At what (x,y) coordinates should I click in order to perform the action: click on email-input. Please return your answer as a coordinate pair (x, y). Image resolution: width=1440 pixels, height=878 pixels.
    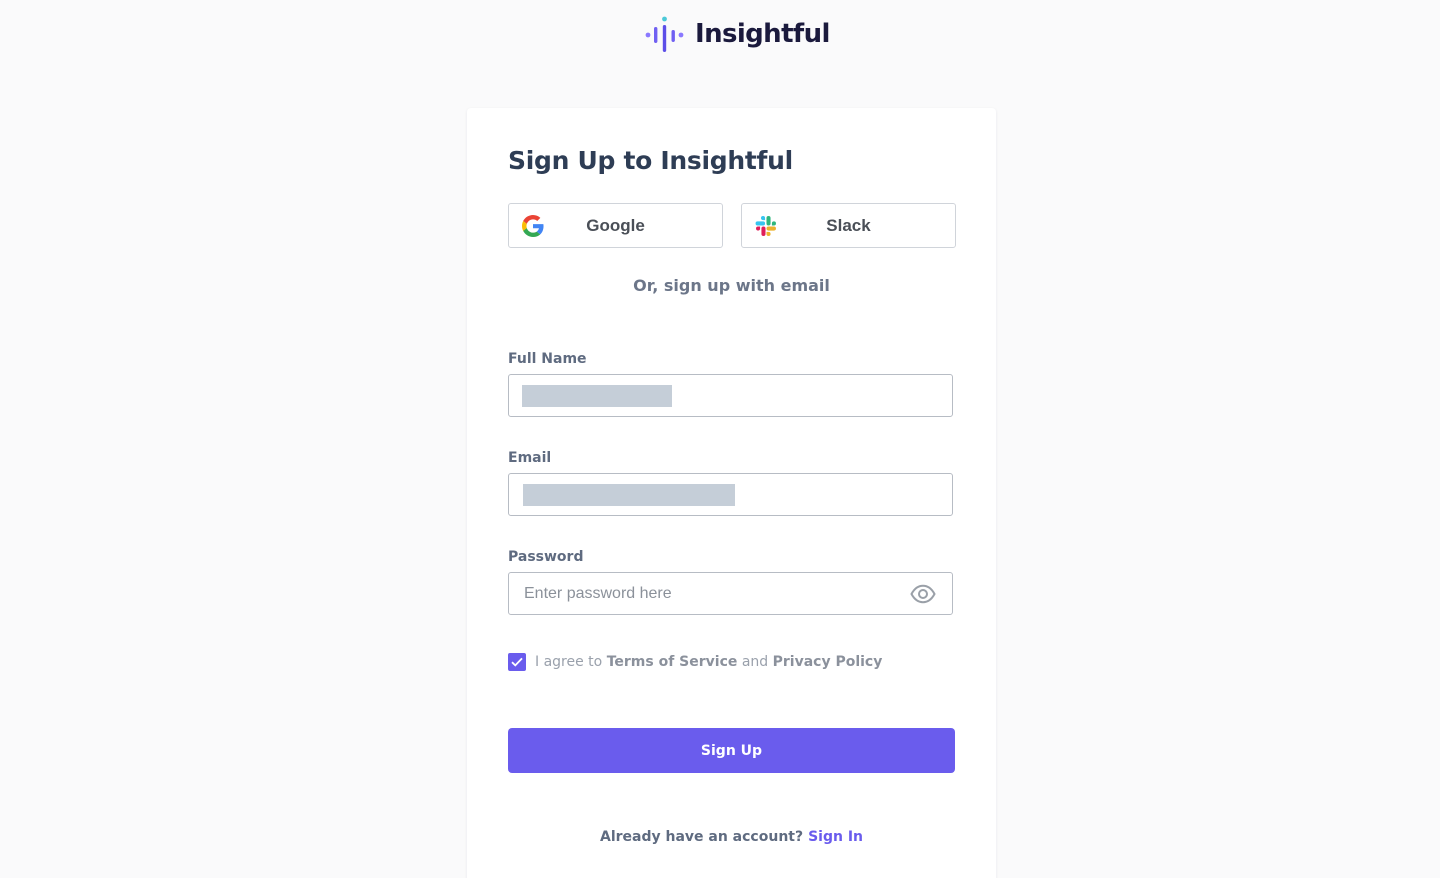
    Looking at the image, I should click on (730, 494).